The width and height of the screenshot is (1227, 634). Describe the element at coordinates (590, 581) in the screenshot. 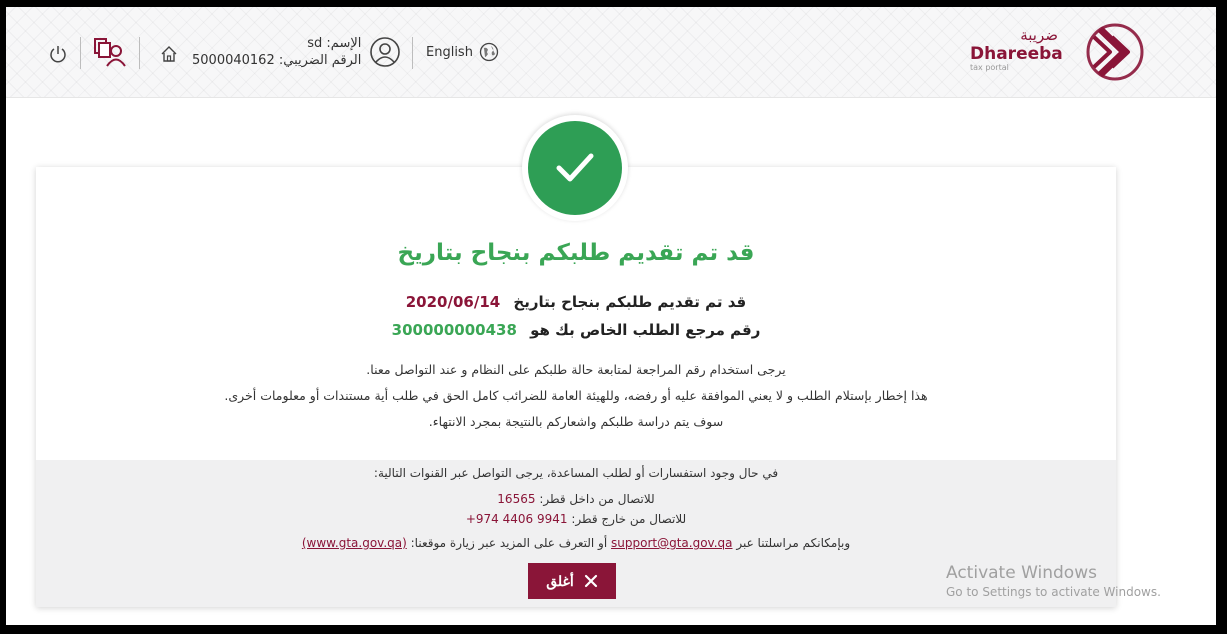

I see `close-icon` at that location.